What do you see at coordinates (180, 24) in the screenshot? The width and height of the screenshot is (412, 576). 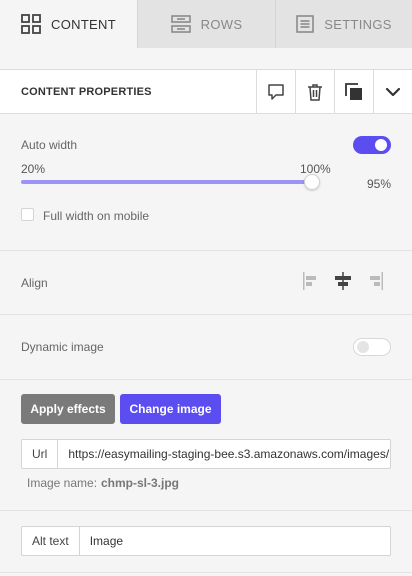 I see `rows-icon` at bounding box center [180, 24].